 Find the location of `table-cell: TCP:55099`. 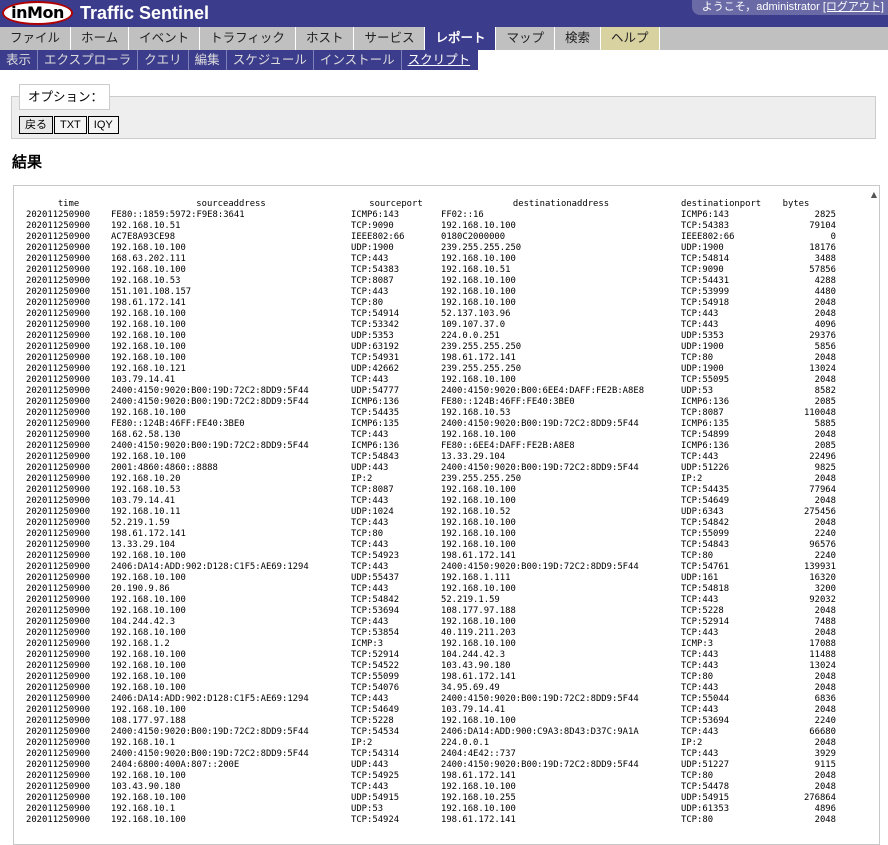

table-cell: TCP:55099 is located at coordinates (705, 534).